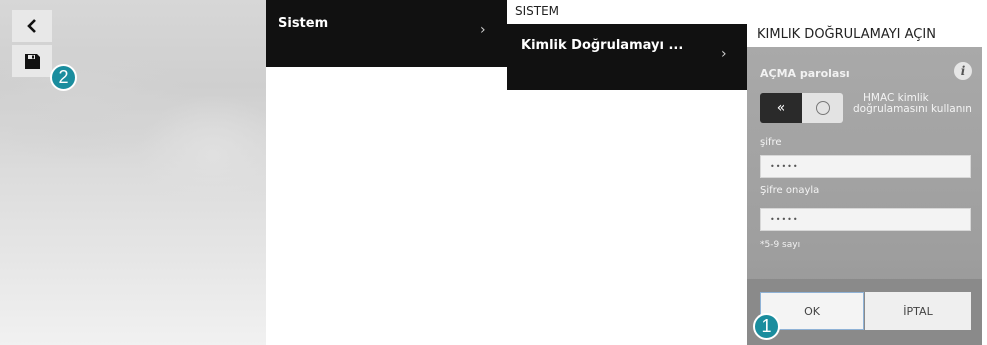  What do you see at coordinates (537, 11) in the screenshot?
I see `breadcrumb: SISTEM` at bounding box center [537, 11].